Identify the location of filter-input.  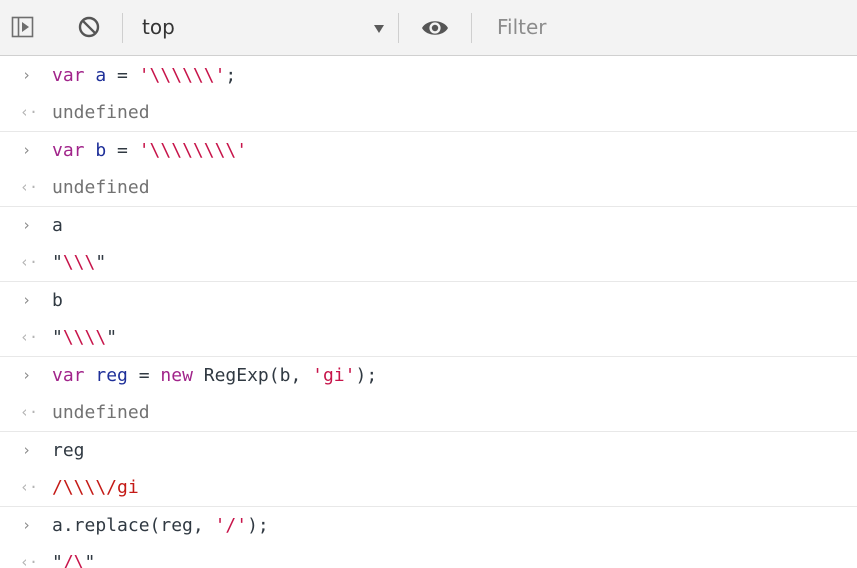
(661, 27).